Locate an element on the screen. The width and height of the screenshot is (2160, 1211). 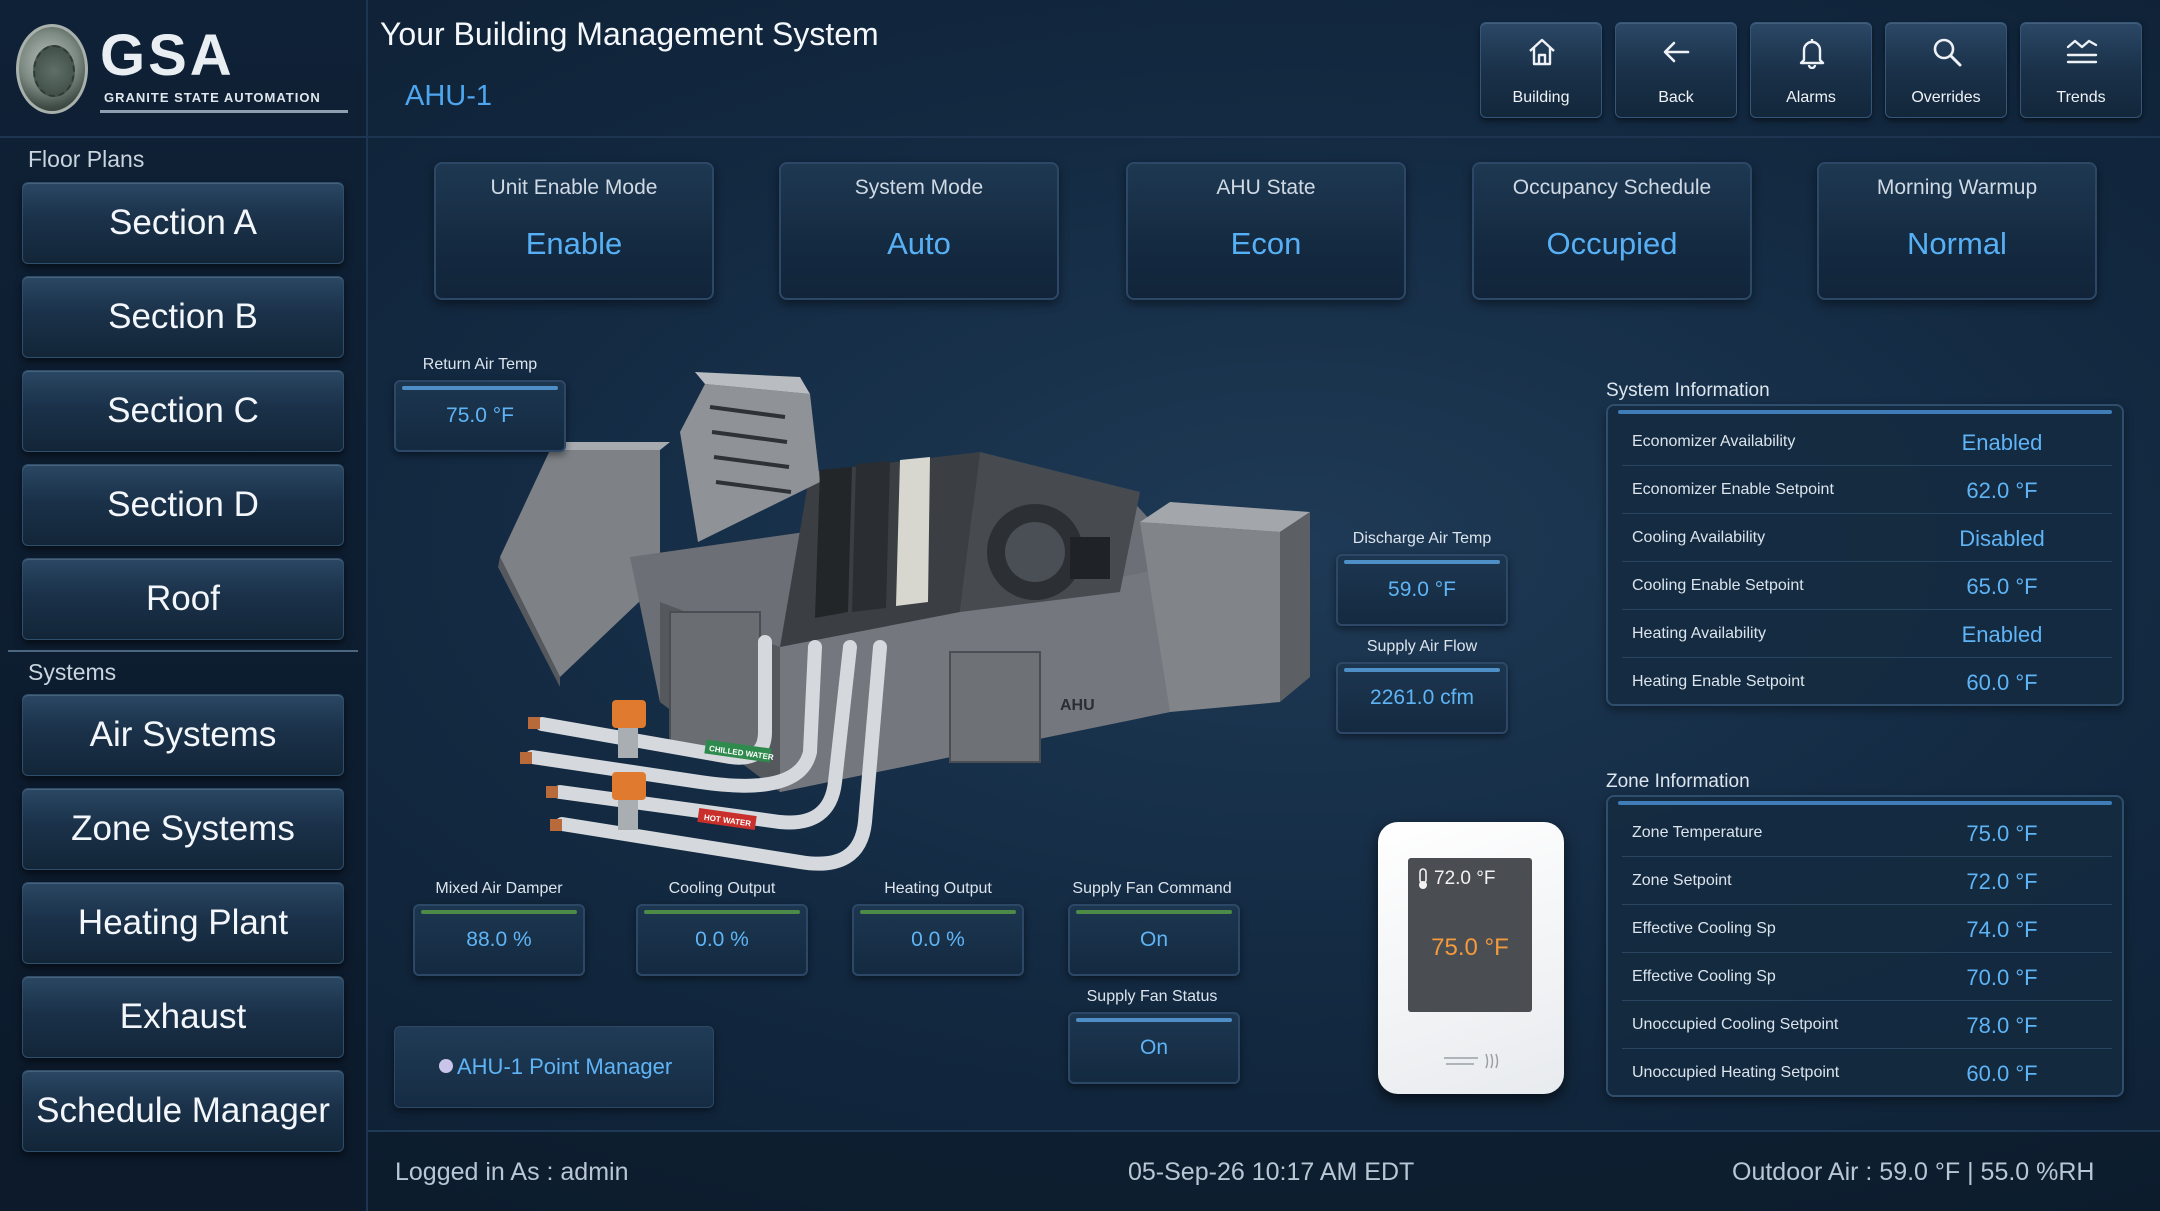
ahu-state-tile: AHU State Econ is located at coordinates (1266, 231).